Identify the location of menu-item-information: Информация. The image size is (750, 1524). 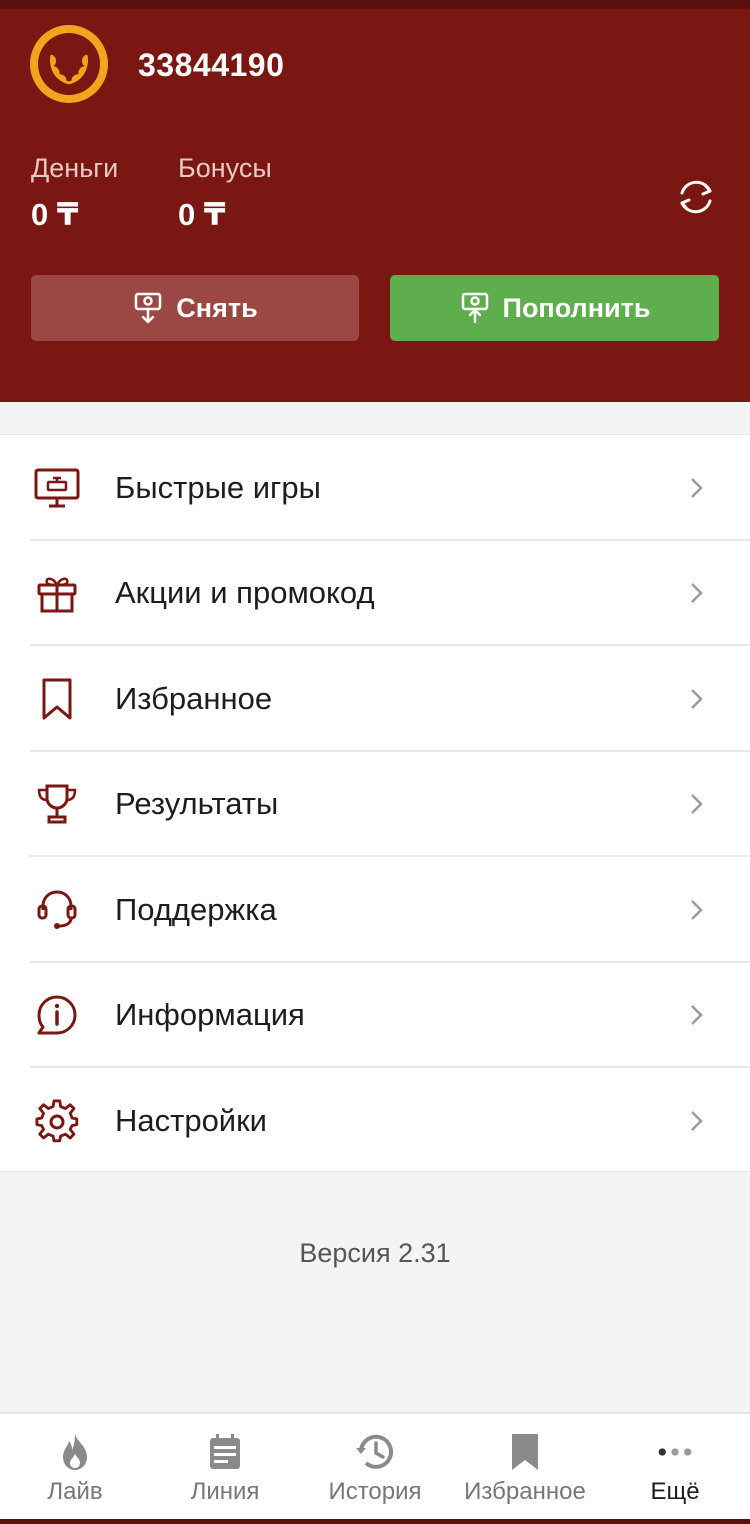
(375, 1015).